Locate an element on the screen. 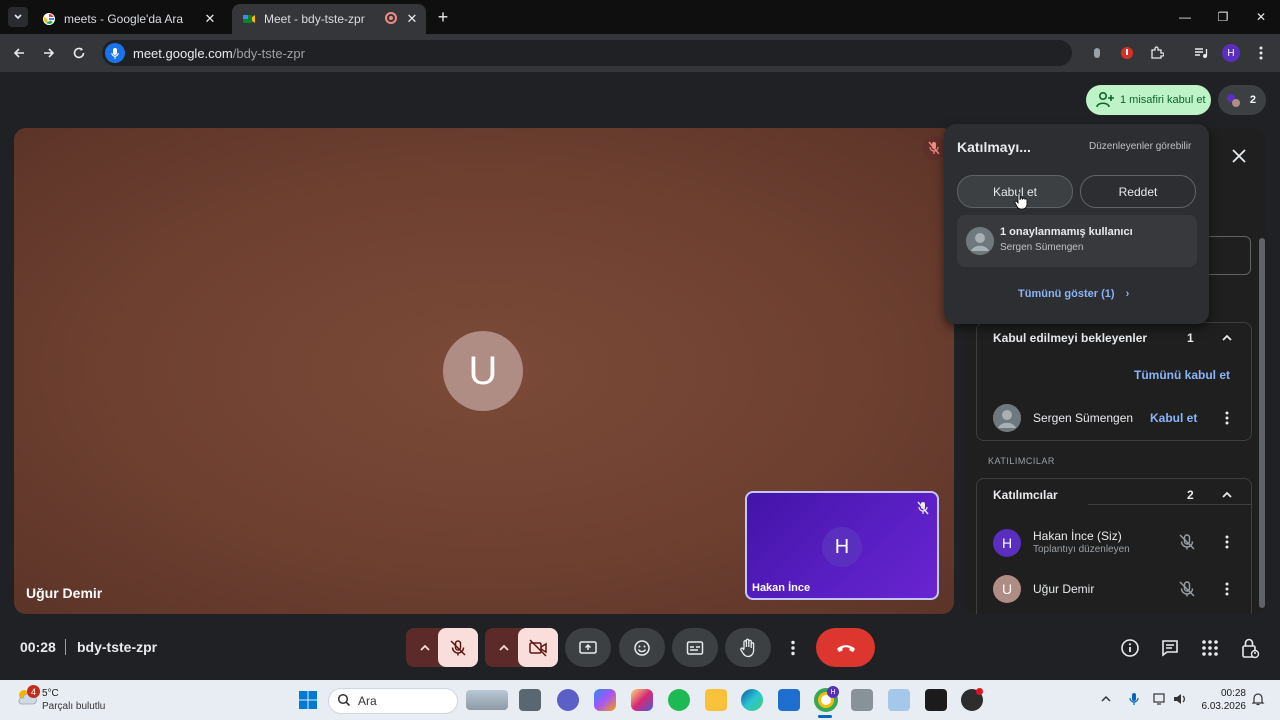  active-app-indicator is located at coordinates (825, 716).